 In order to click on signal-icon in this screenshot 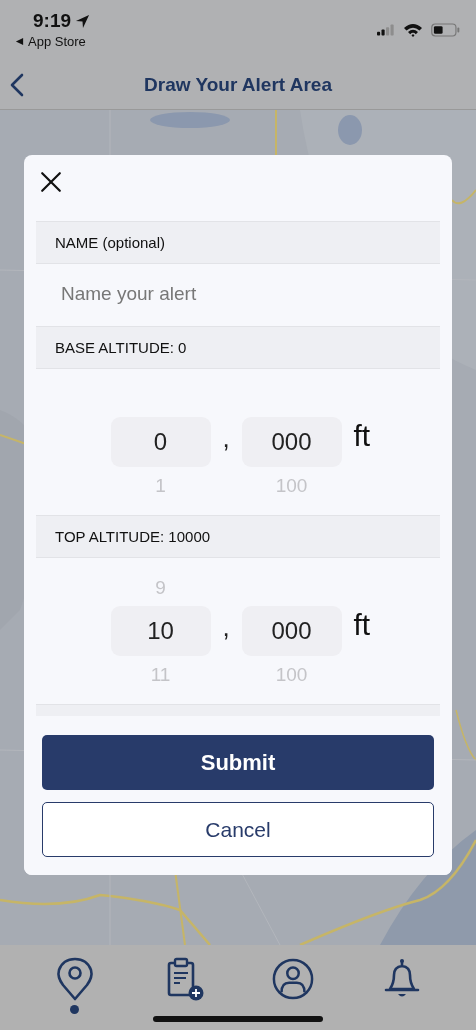, I will do `click(386, 30)`.